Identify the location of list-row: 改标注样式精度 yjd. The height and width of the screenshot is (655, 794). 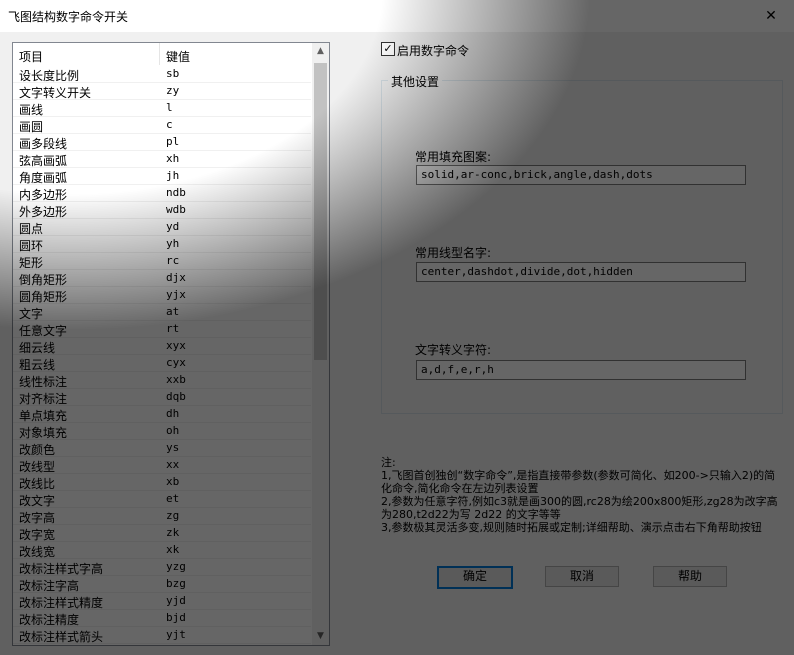
(162, 601).